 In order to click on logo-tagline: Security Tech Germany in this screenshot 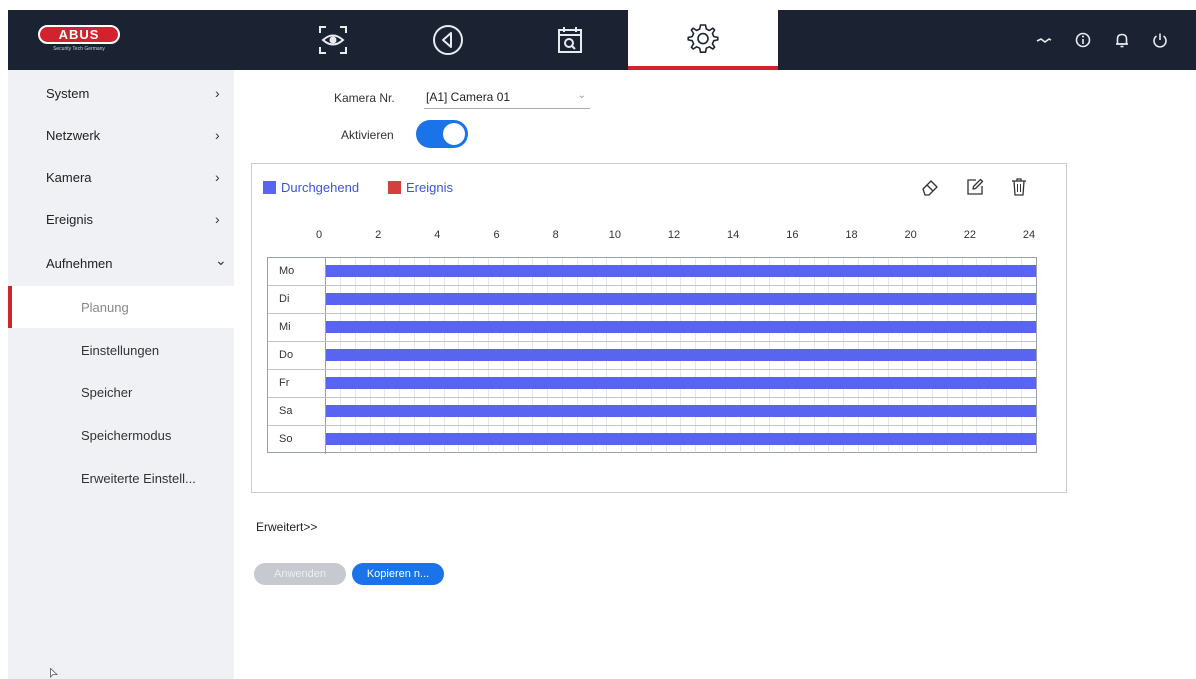, I will do `click(79, 49)`.